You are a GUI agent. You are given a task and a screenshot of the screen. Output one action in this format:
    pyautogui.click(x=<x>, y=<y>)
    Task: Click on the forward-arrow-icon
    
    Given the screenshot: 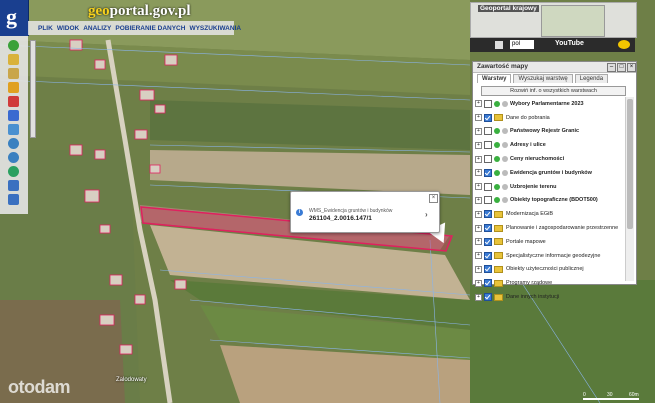 What is the action you would take?
    pyautogui.click(x=13, y=199)
    